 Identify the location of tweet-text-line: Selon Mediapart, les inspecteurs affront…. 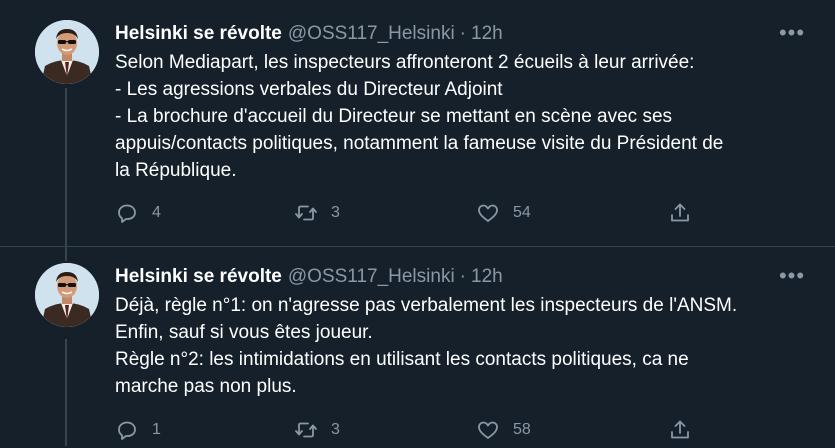
(405, 62).